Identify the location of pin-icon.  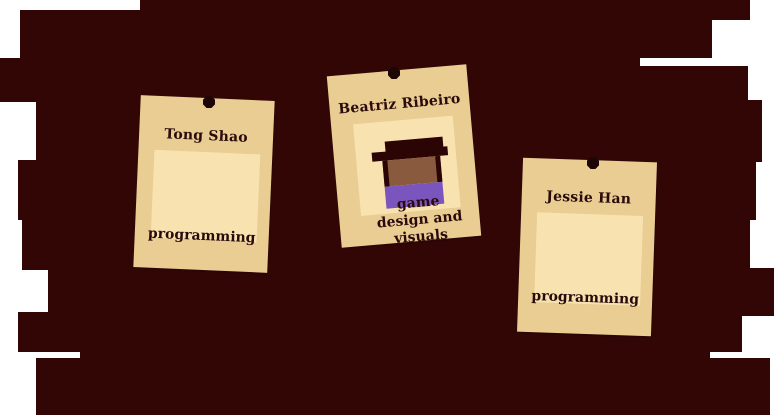
(209, 102).